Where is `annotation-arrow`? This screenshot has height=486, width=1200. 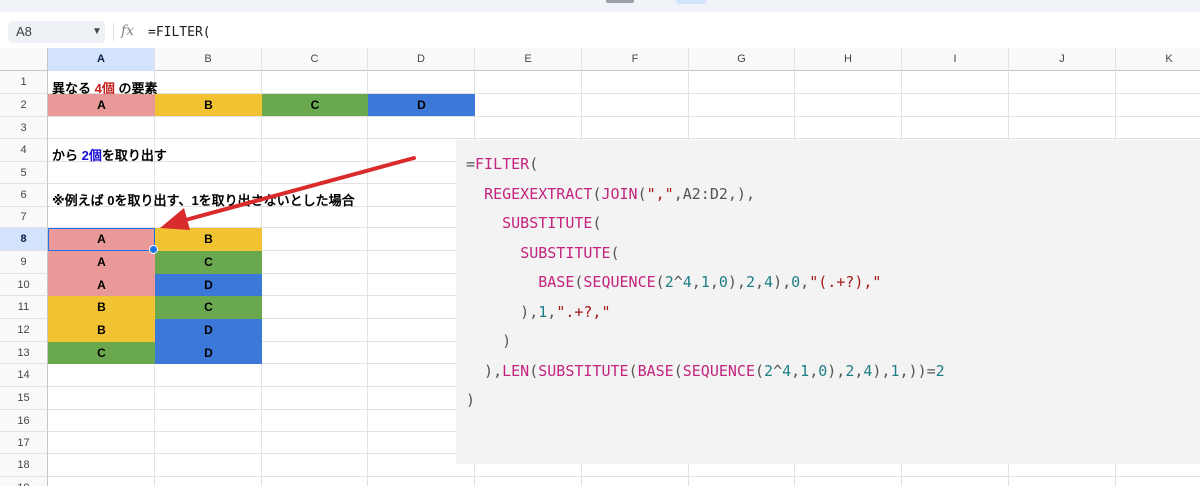 annotation-arrow is located at coordinates (288, 193).